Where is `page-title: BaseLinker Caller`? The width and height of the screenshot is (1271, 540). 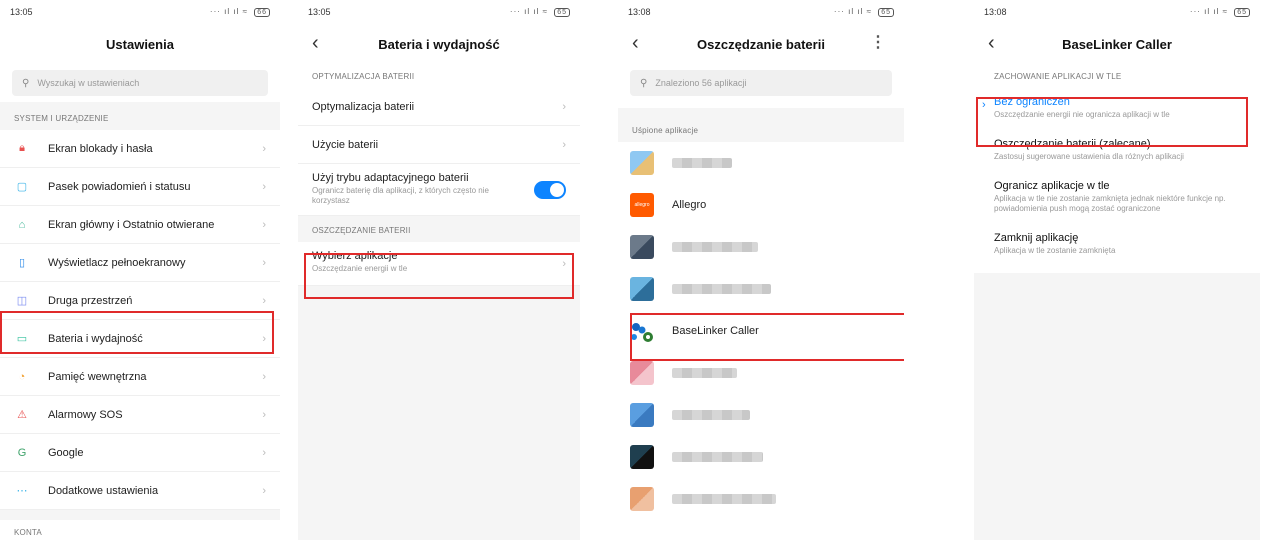
page-title: BaseLinker Caller is located at coordinates (1117, 44).